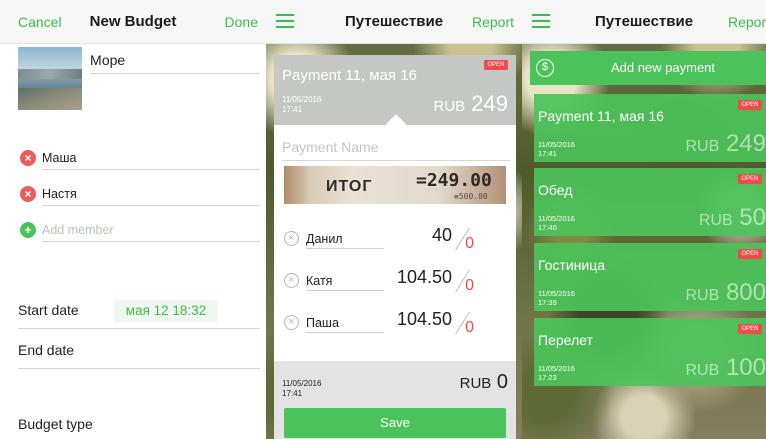 Image resolution: width=766 pixels, height=439 pixels. What do you see at coordinates (302, 383) in the screenshot?
I see `footer-date: 11/05/2016` at bounding box center [302, 383].